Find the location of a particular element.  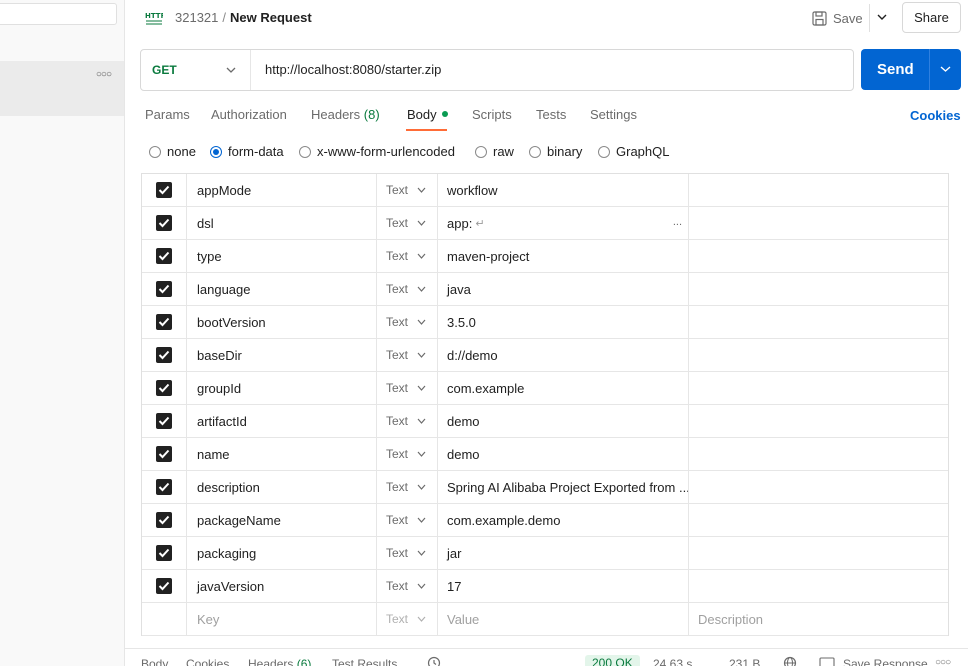

method-select: GET is located at coordinates (196, 70).